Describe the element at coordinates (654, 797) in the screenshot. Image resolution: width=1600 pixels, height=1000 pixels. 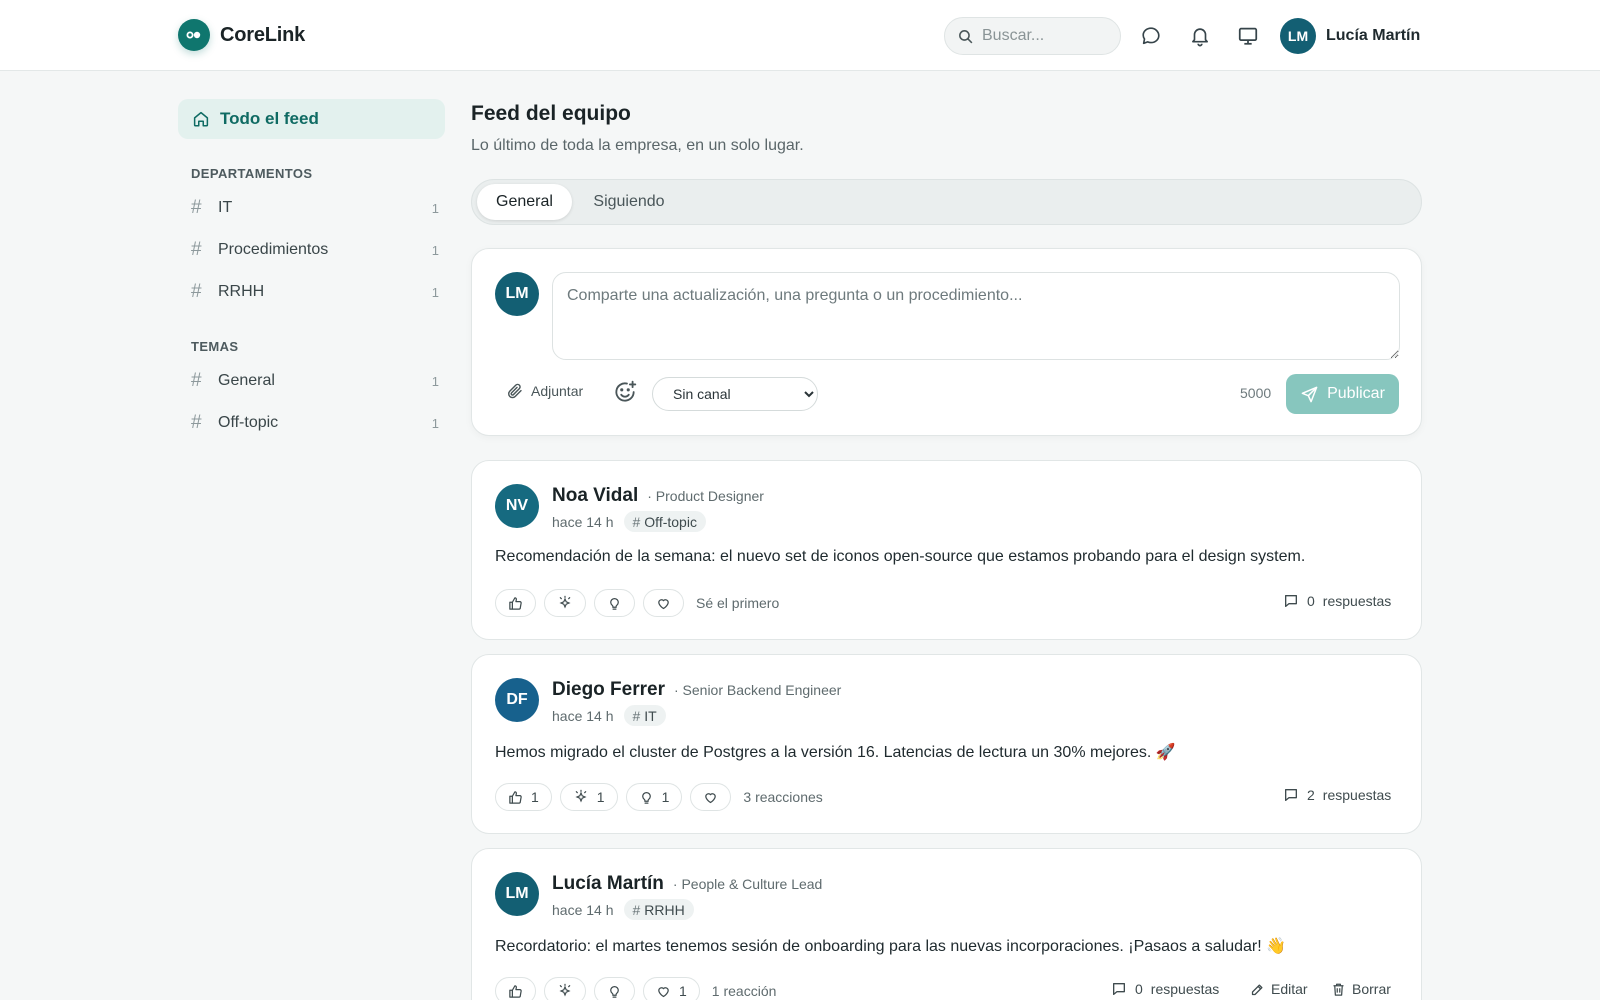
I see `idea-reaction-button: 1` at that location.